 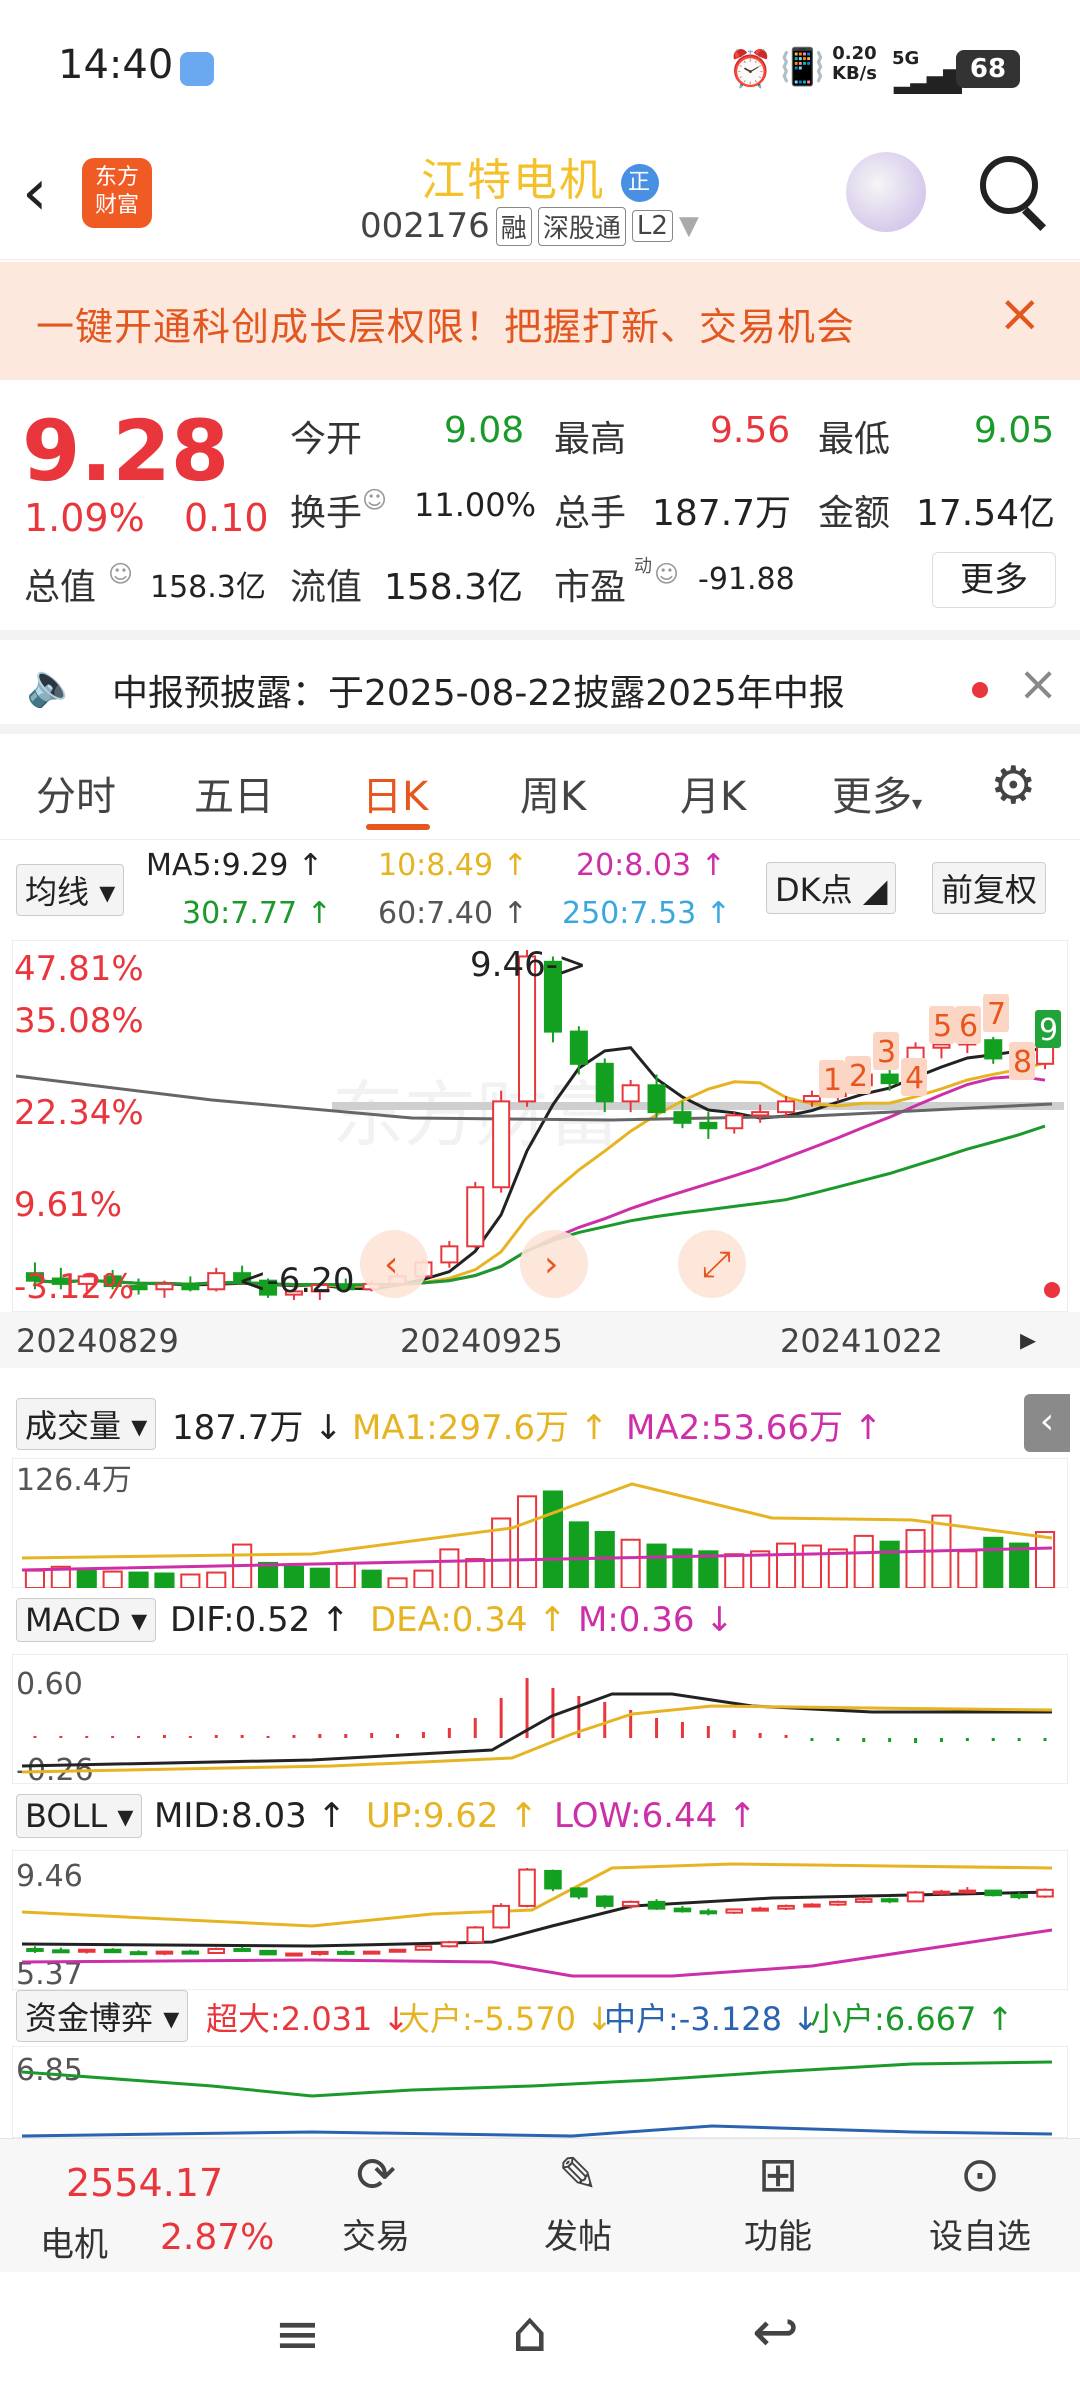 What do you see at coordinates (308, 2019) in the screenshot?
I see `fund-super: 超大:2.031 ↓` at bounding box center [308, 2019].